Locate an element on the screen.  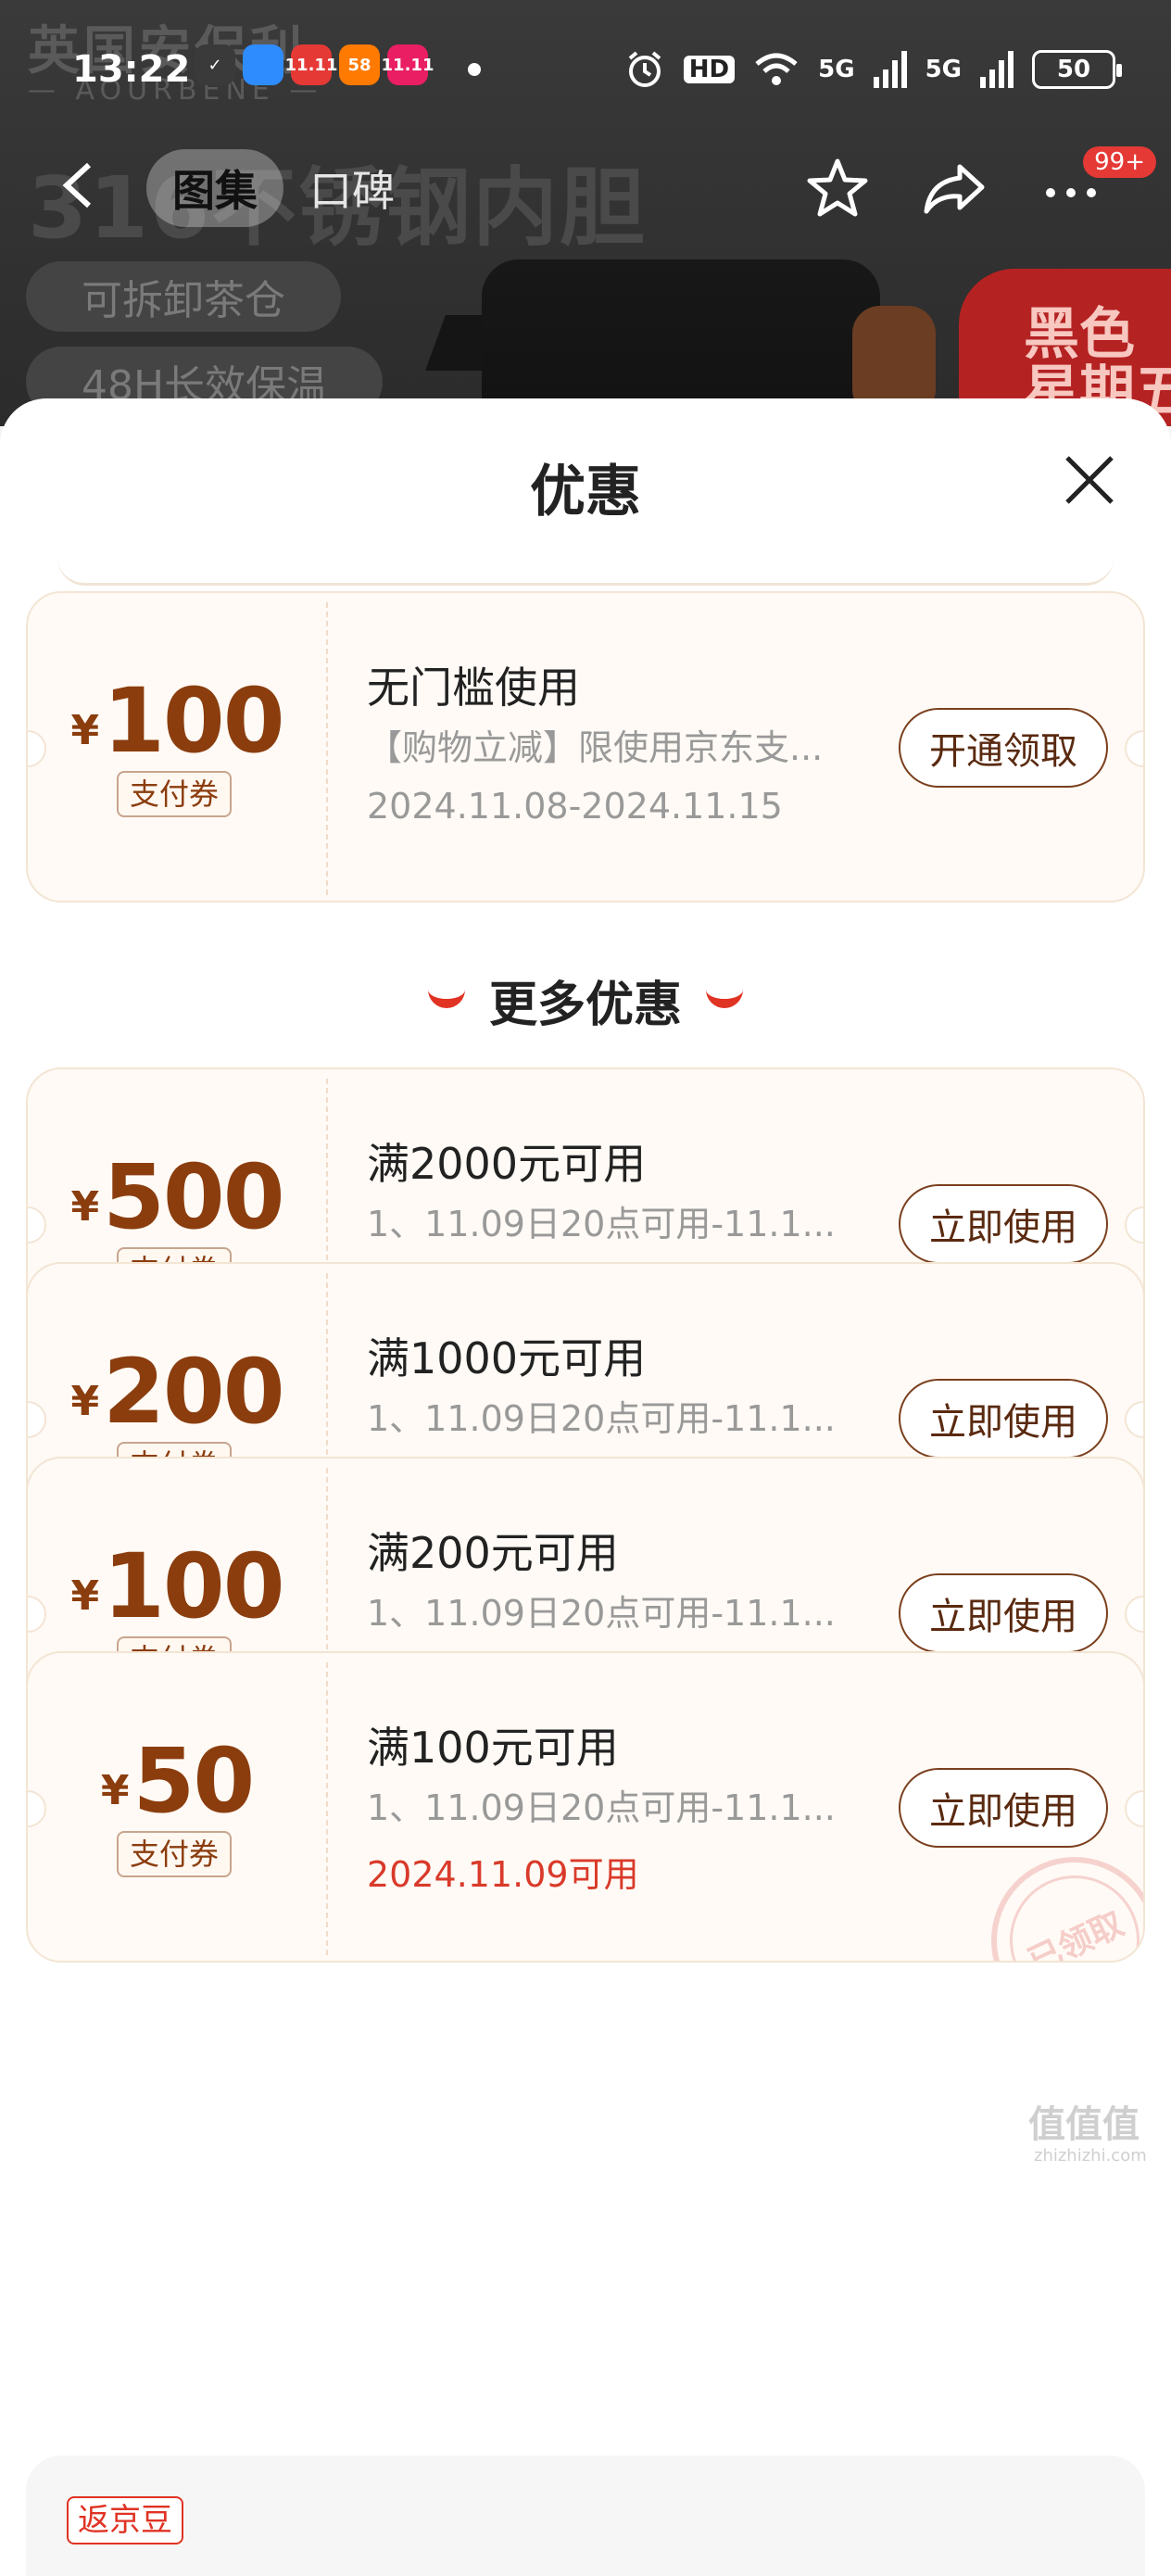
nav-tabs: 图集 口碑 is located at coordinates (284, 188).